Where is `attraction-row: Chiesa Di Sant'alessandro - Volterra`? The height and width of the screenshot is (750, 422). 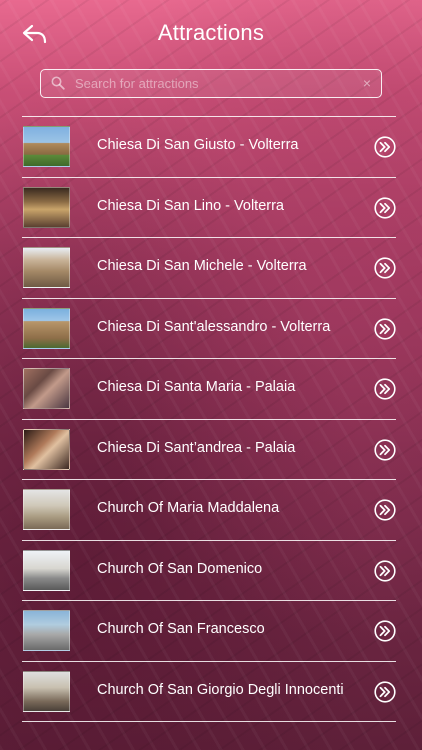 attraction-row: Chiesa Di Sant'alessandro - Volterra is located at coordinates (209, 329).